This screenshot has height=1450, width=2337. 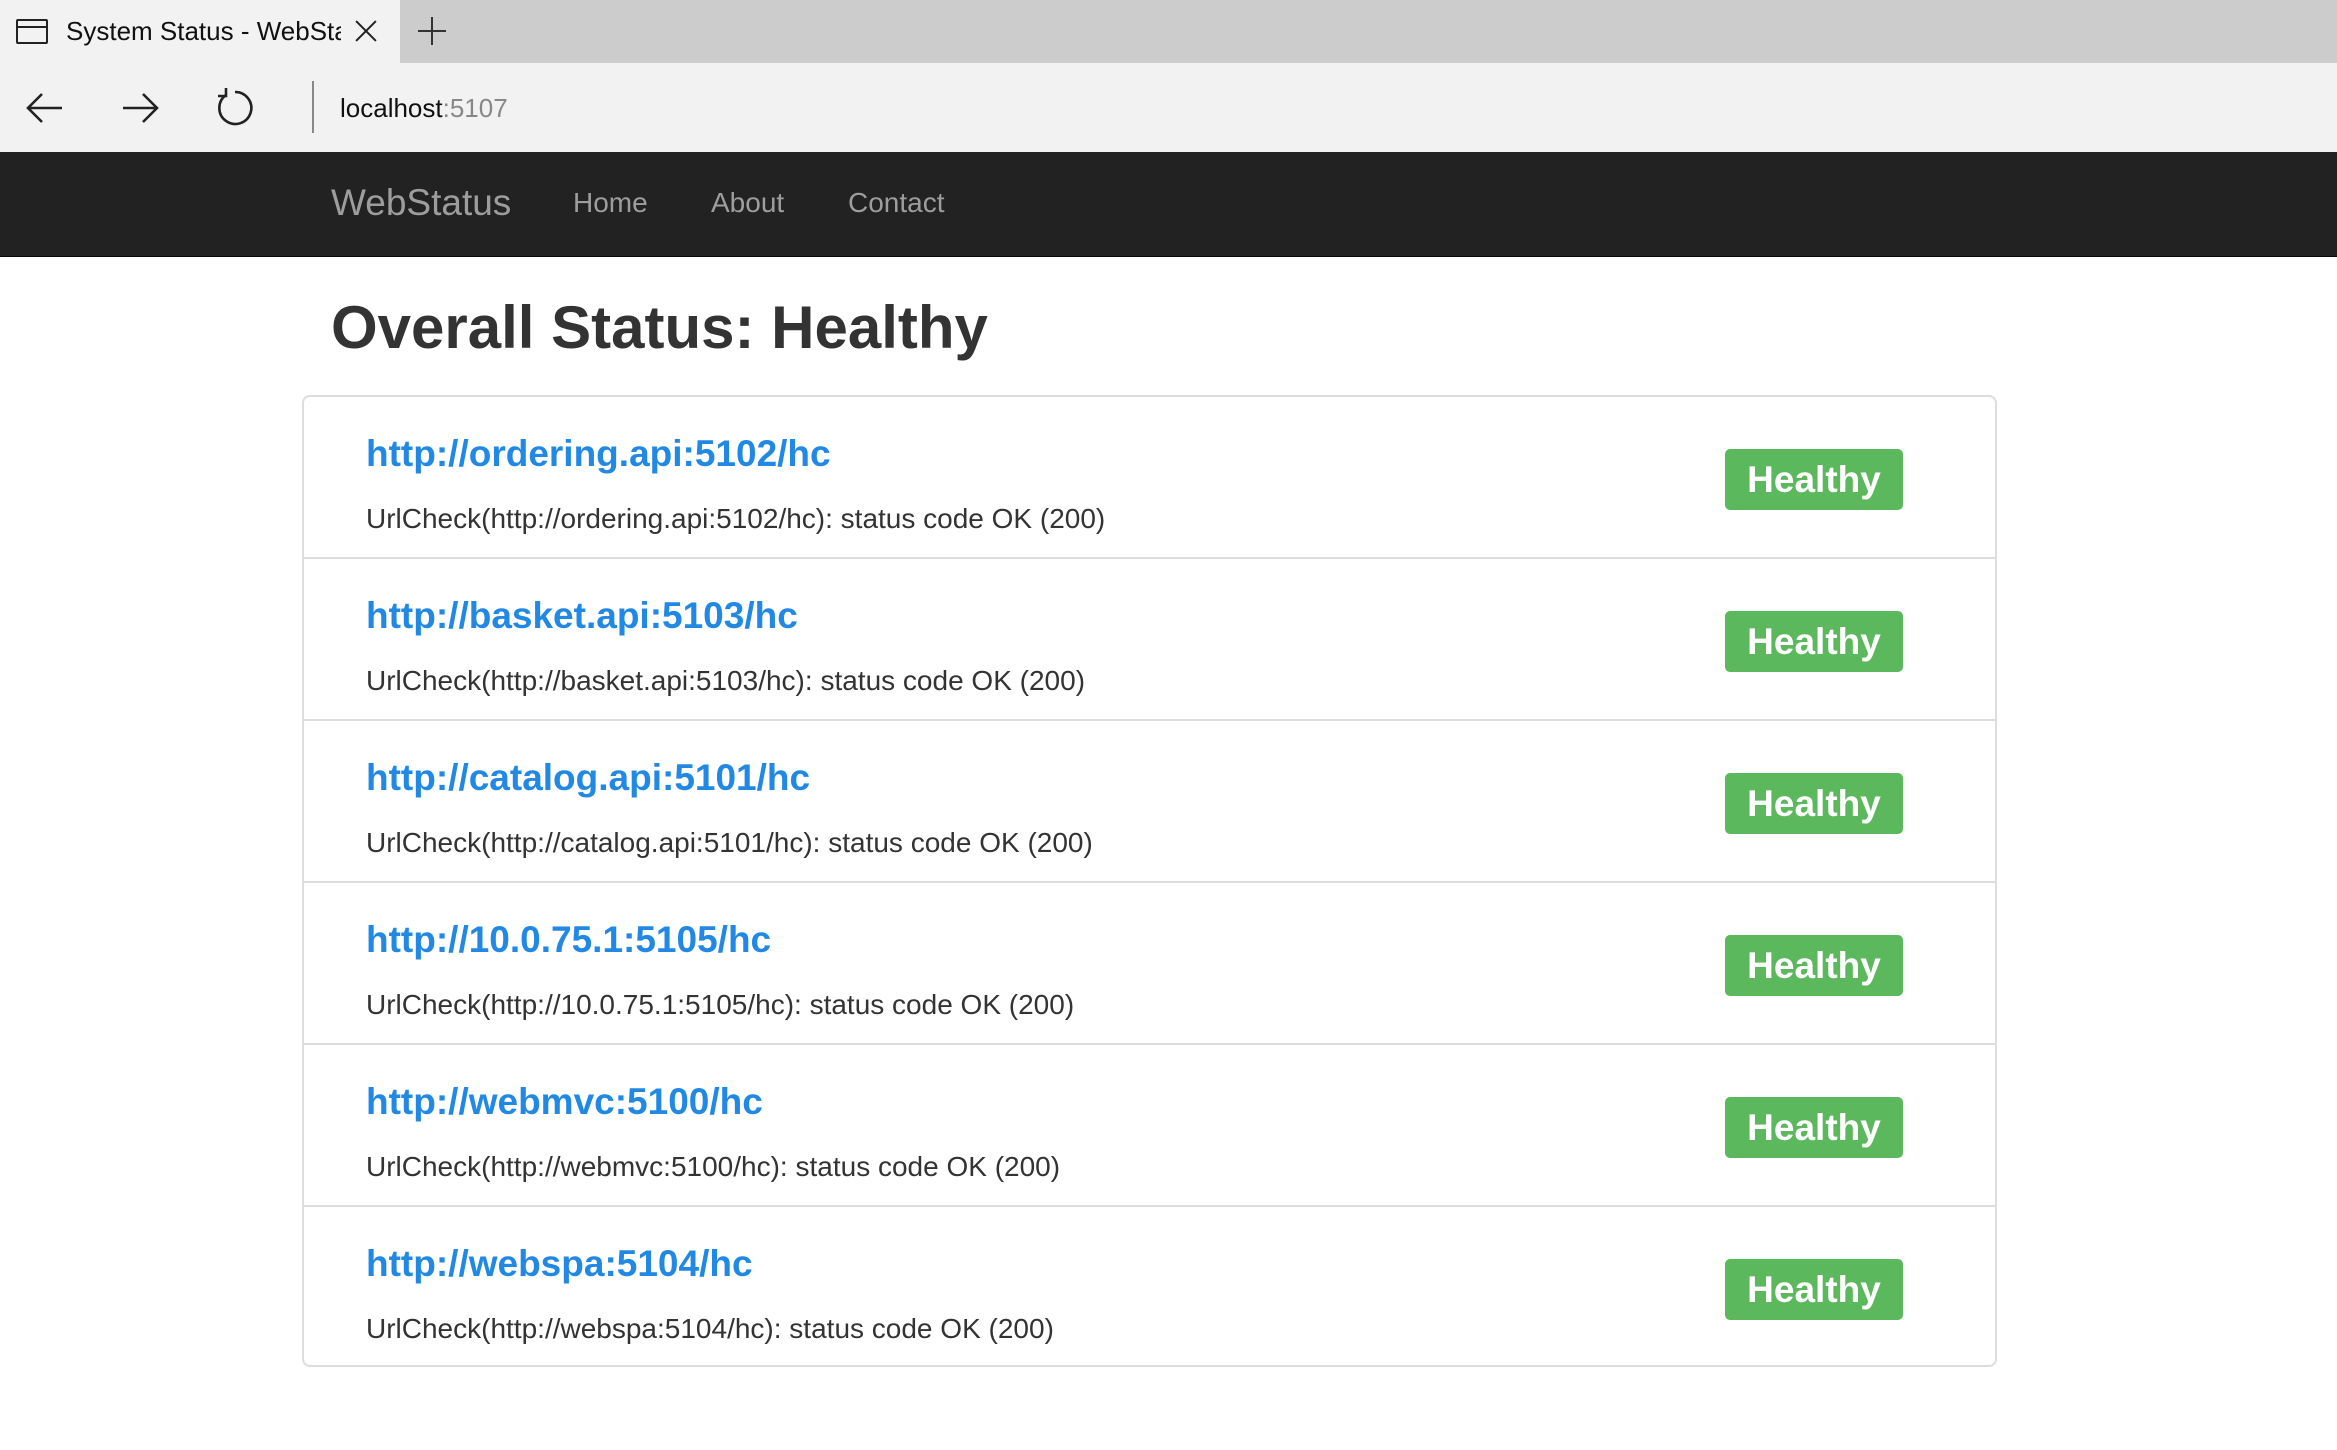 What do you see at coordinates (598, 454) in the screenshot?
I see `check-url-link: http://ordering.api:5102/hc` at bounding box center [598, 454].